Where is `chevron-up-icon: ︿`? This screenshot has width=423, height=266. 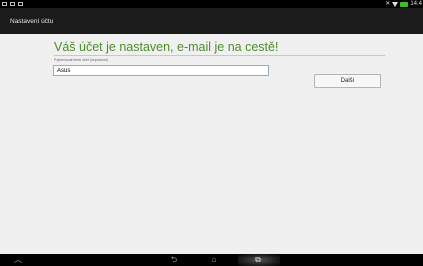 chevron-up-icon: ︿ is located at coordinates (18, 260).